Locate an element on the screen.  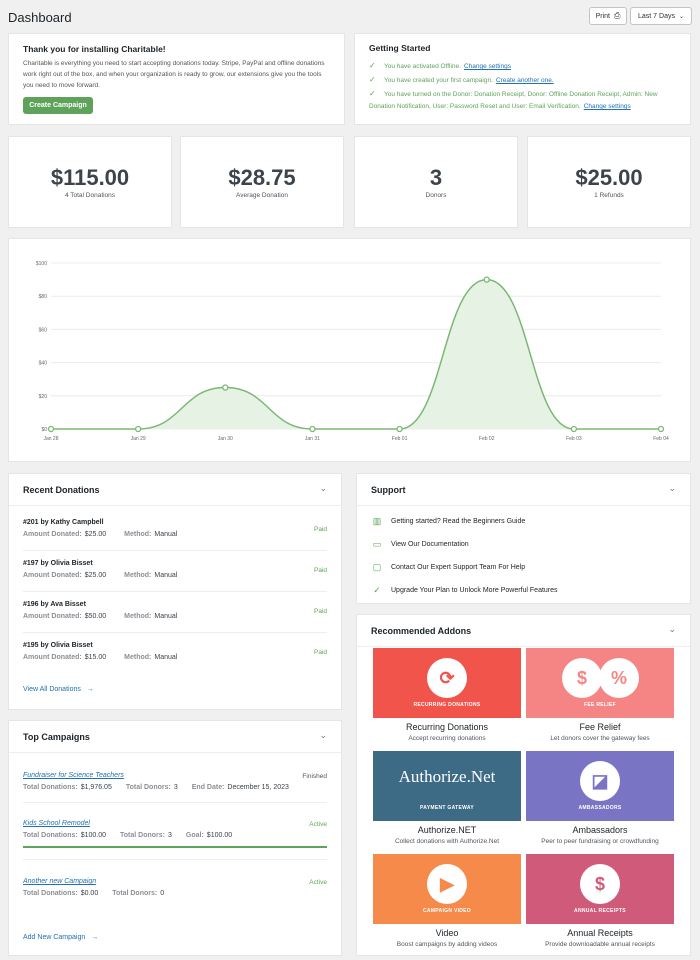
stat-card: $115.00 4 Total Donations is located at coordinates (90, 182).